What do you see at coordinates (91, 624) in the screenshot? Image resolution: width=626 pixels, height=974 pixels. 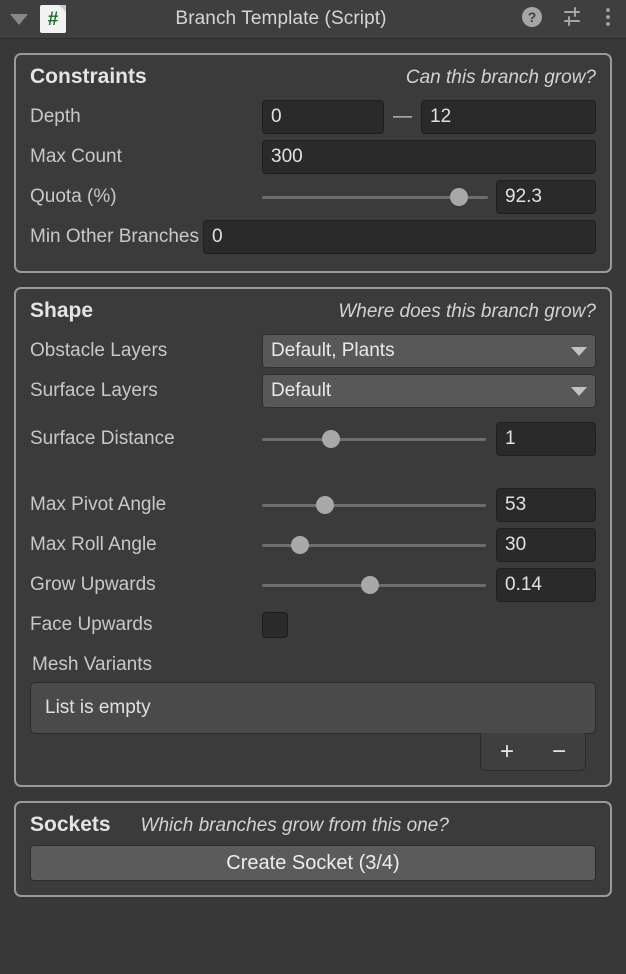 I see `face-upwards-label: Face Upwards` at bounding box center [91, 624].